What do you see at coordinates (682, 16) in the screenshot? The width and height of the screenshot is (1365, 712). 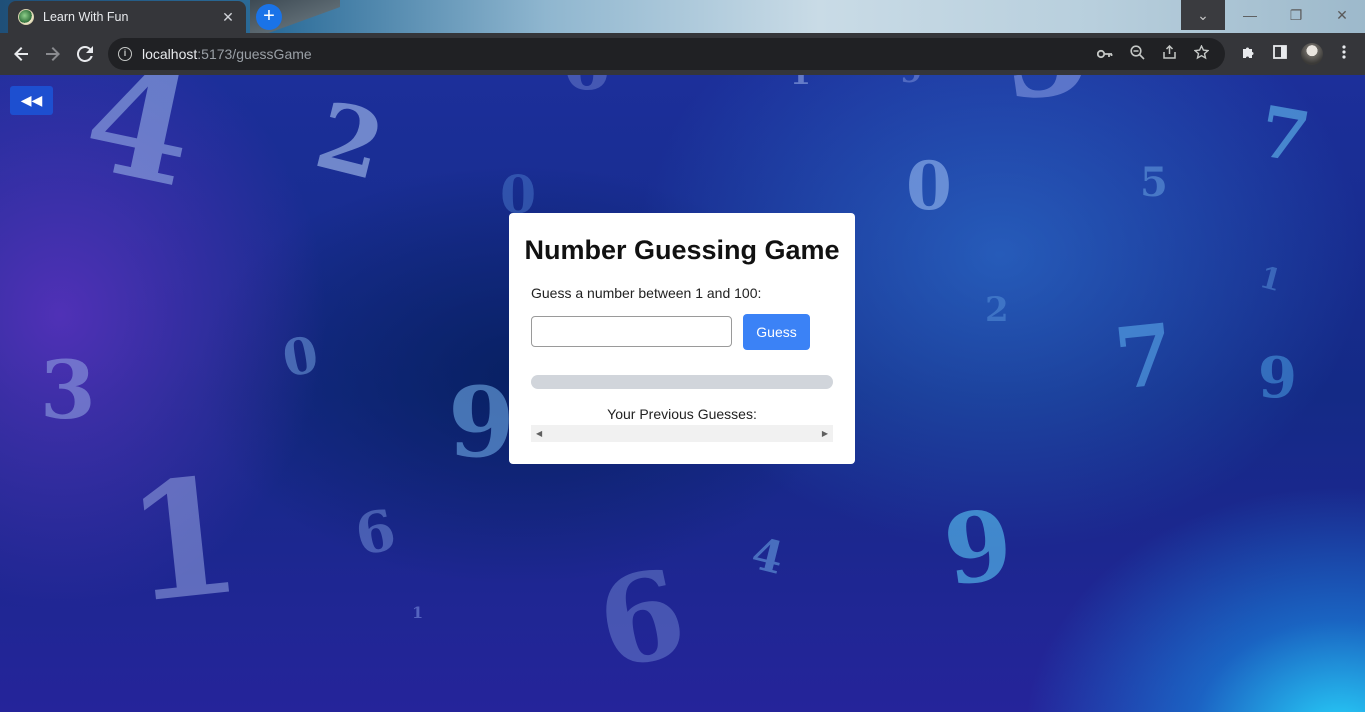 I see `browser-tab-strip: Learn With Fun ✕ + ⌄ — ❐ ✕` at bounding box center [682, 16].